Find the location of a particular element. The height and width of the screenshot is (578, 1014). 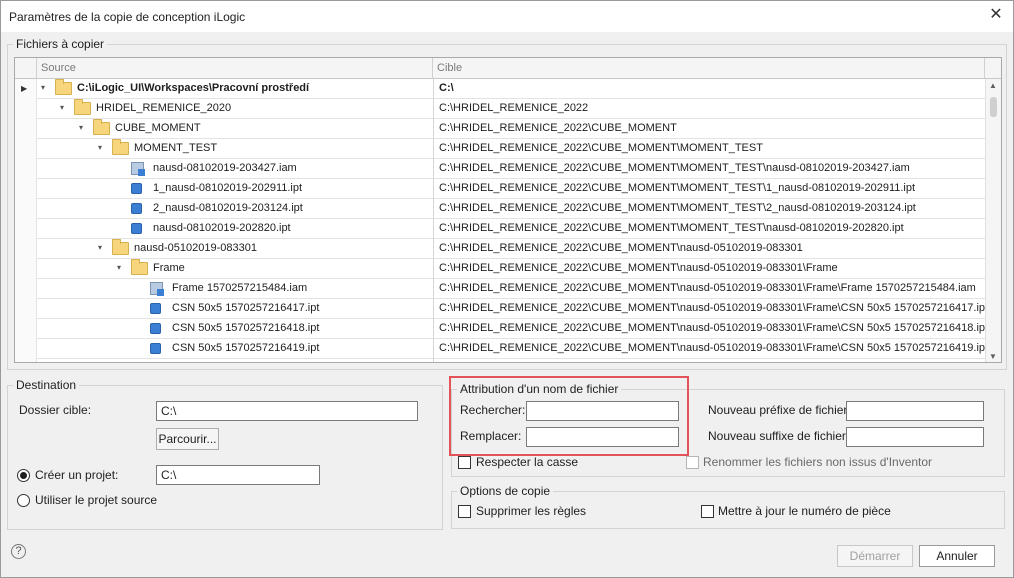

source-cell: Frame is located at coordinates (169, 268).